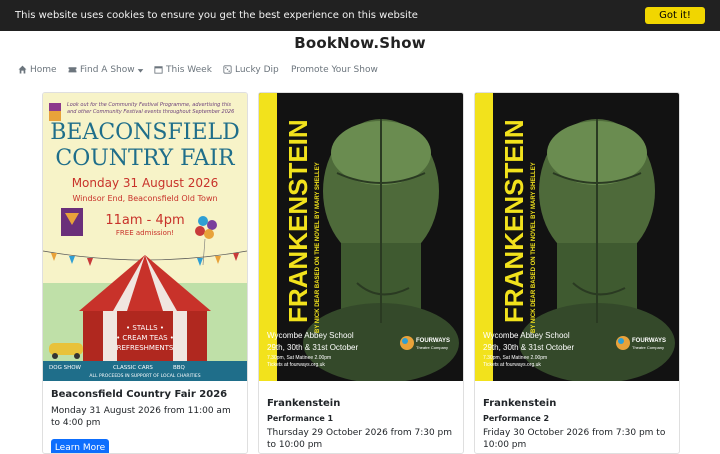  Describe the element at coordinates (145, 233) in the screenshot. I see `poster-admission: FREE admission!` at that location.